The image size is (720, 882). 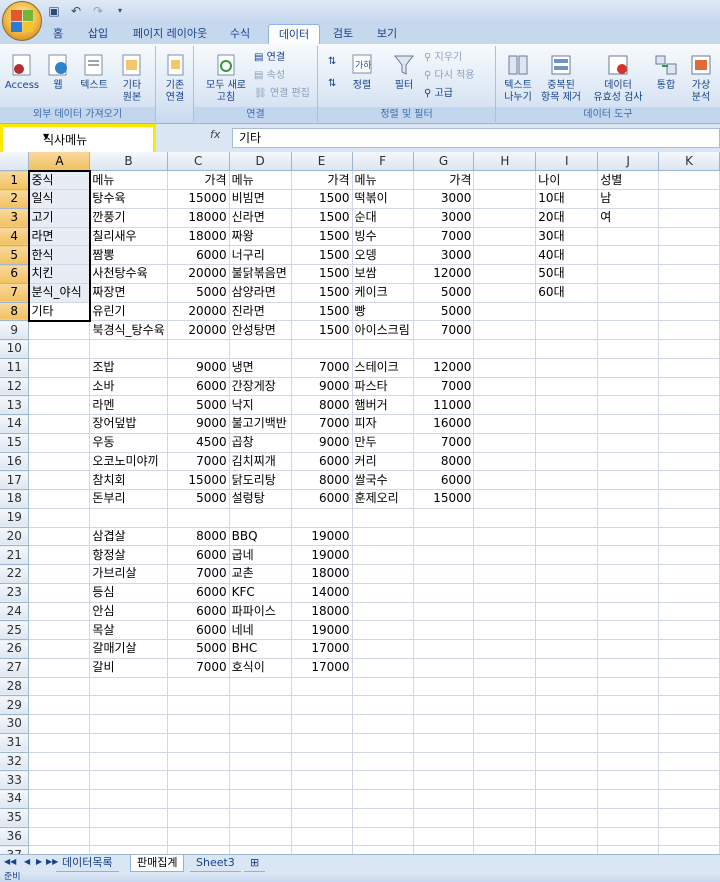 What do you see at coordinates (59, 255) in the screenshot?
I see `cell: 한식` at bounding box center [59, 255].